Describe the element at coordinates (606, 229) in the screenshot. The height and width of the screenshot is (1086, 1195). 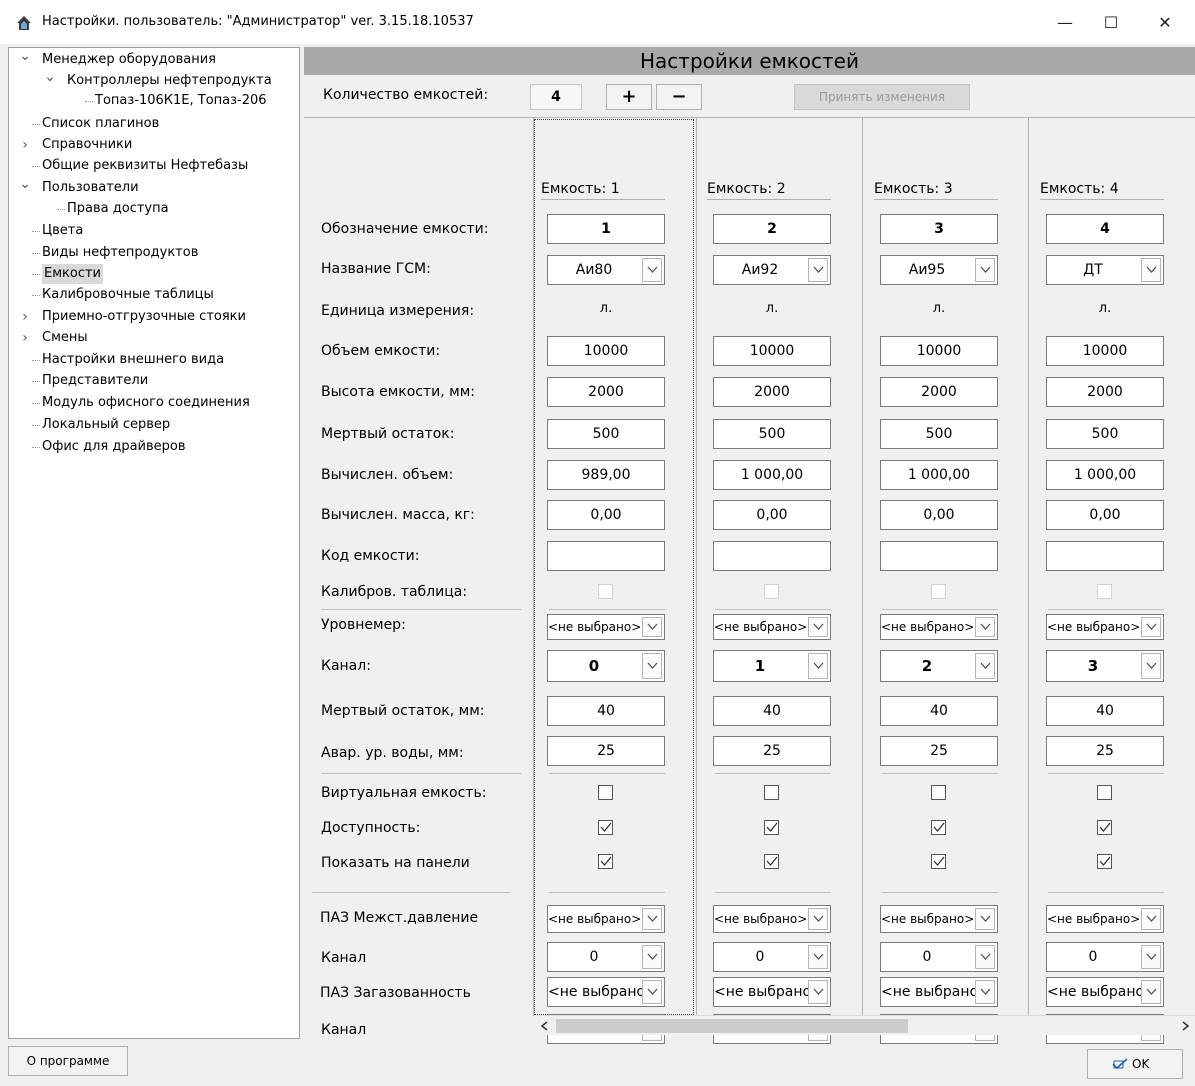
I see `tank-designation-field: 1` at that location.